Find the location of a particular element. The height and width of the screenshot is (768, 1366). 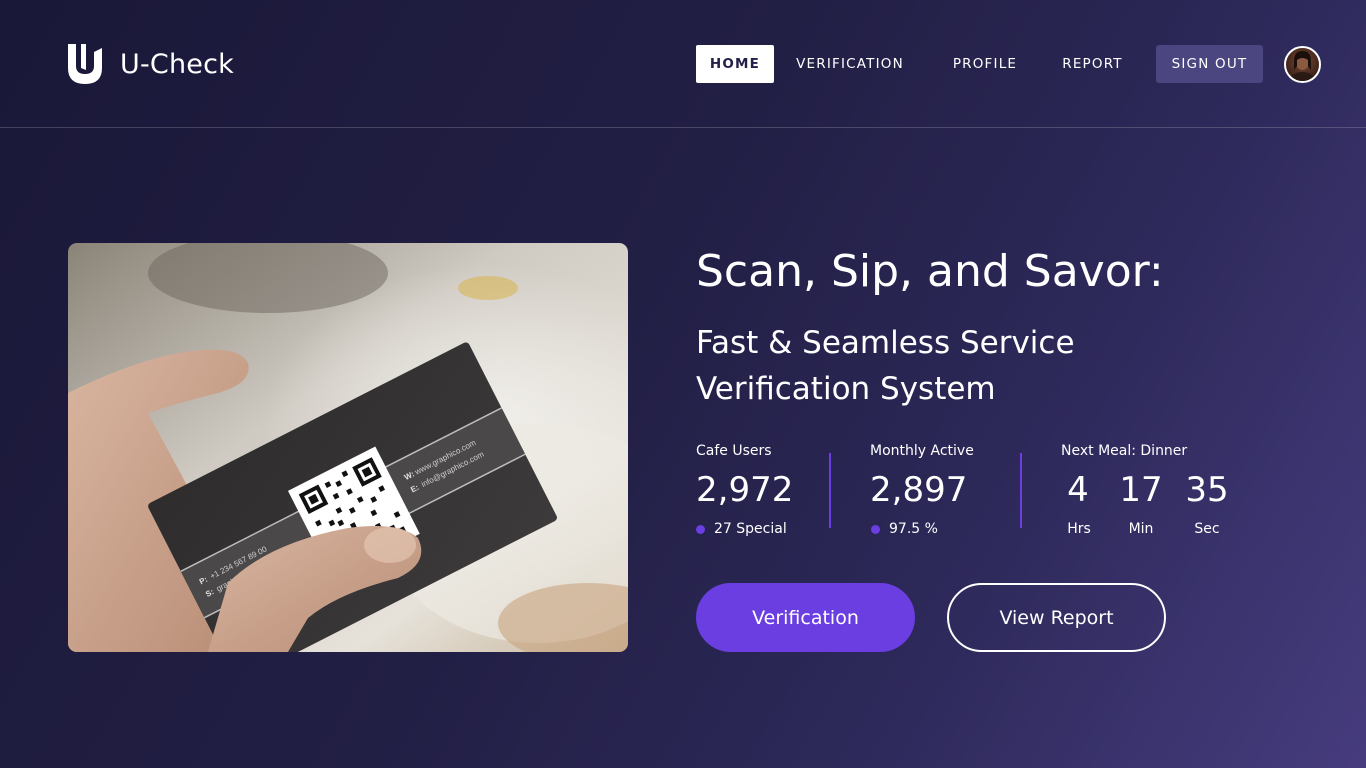

hero-title: Scan, Sip, and Savor: is located at coordinates (930, 271).